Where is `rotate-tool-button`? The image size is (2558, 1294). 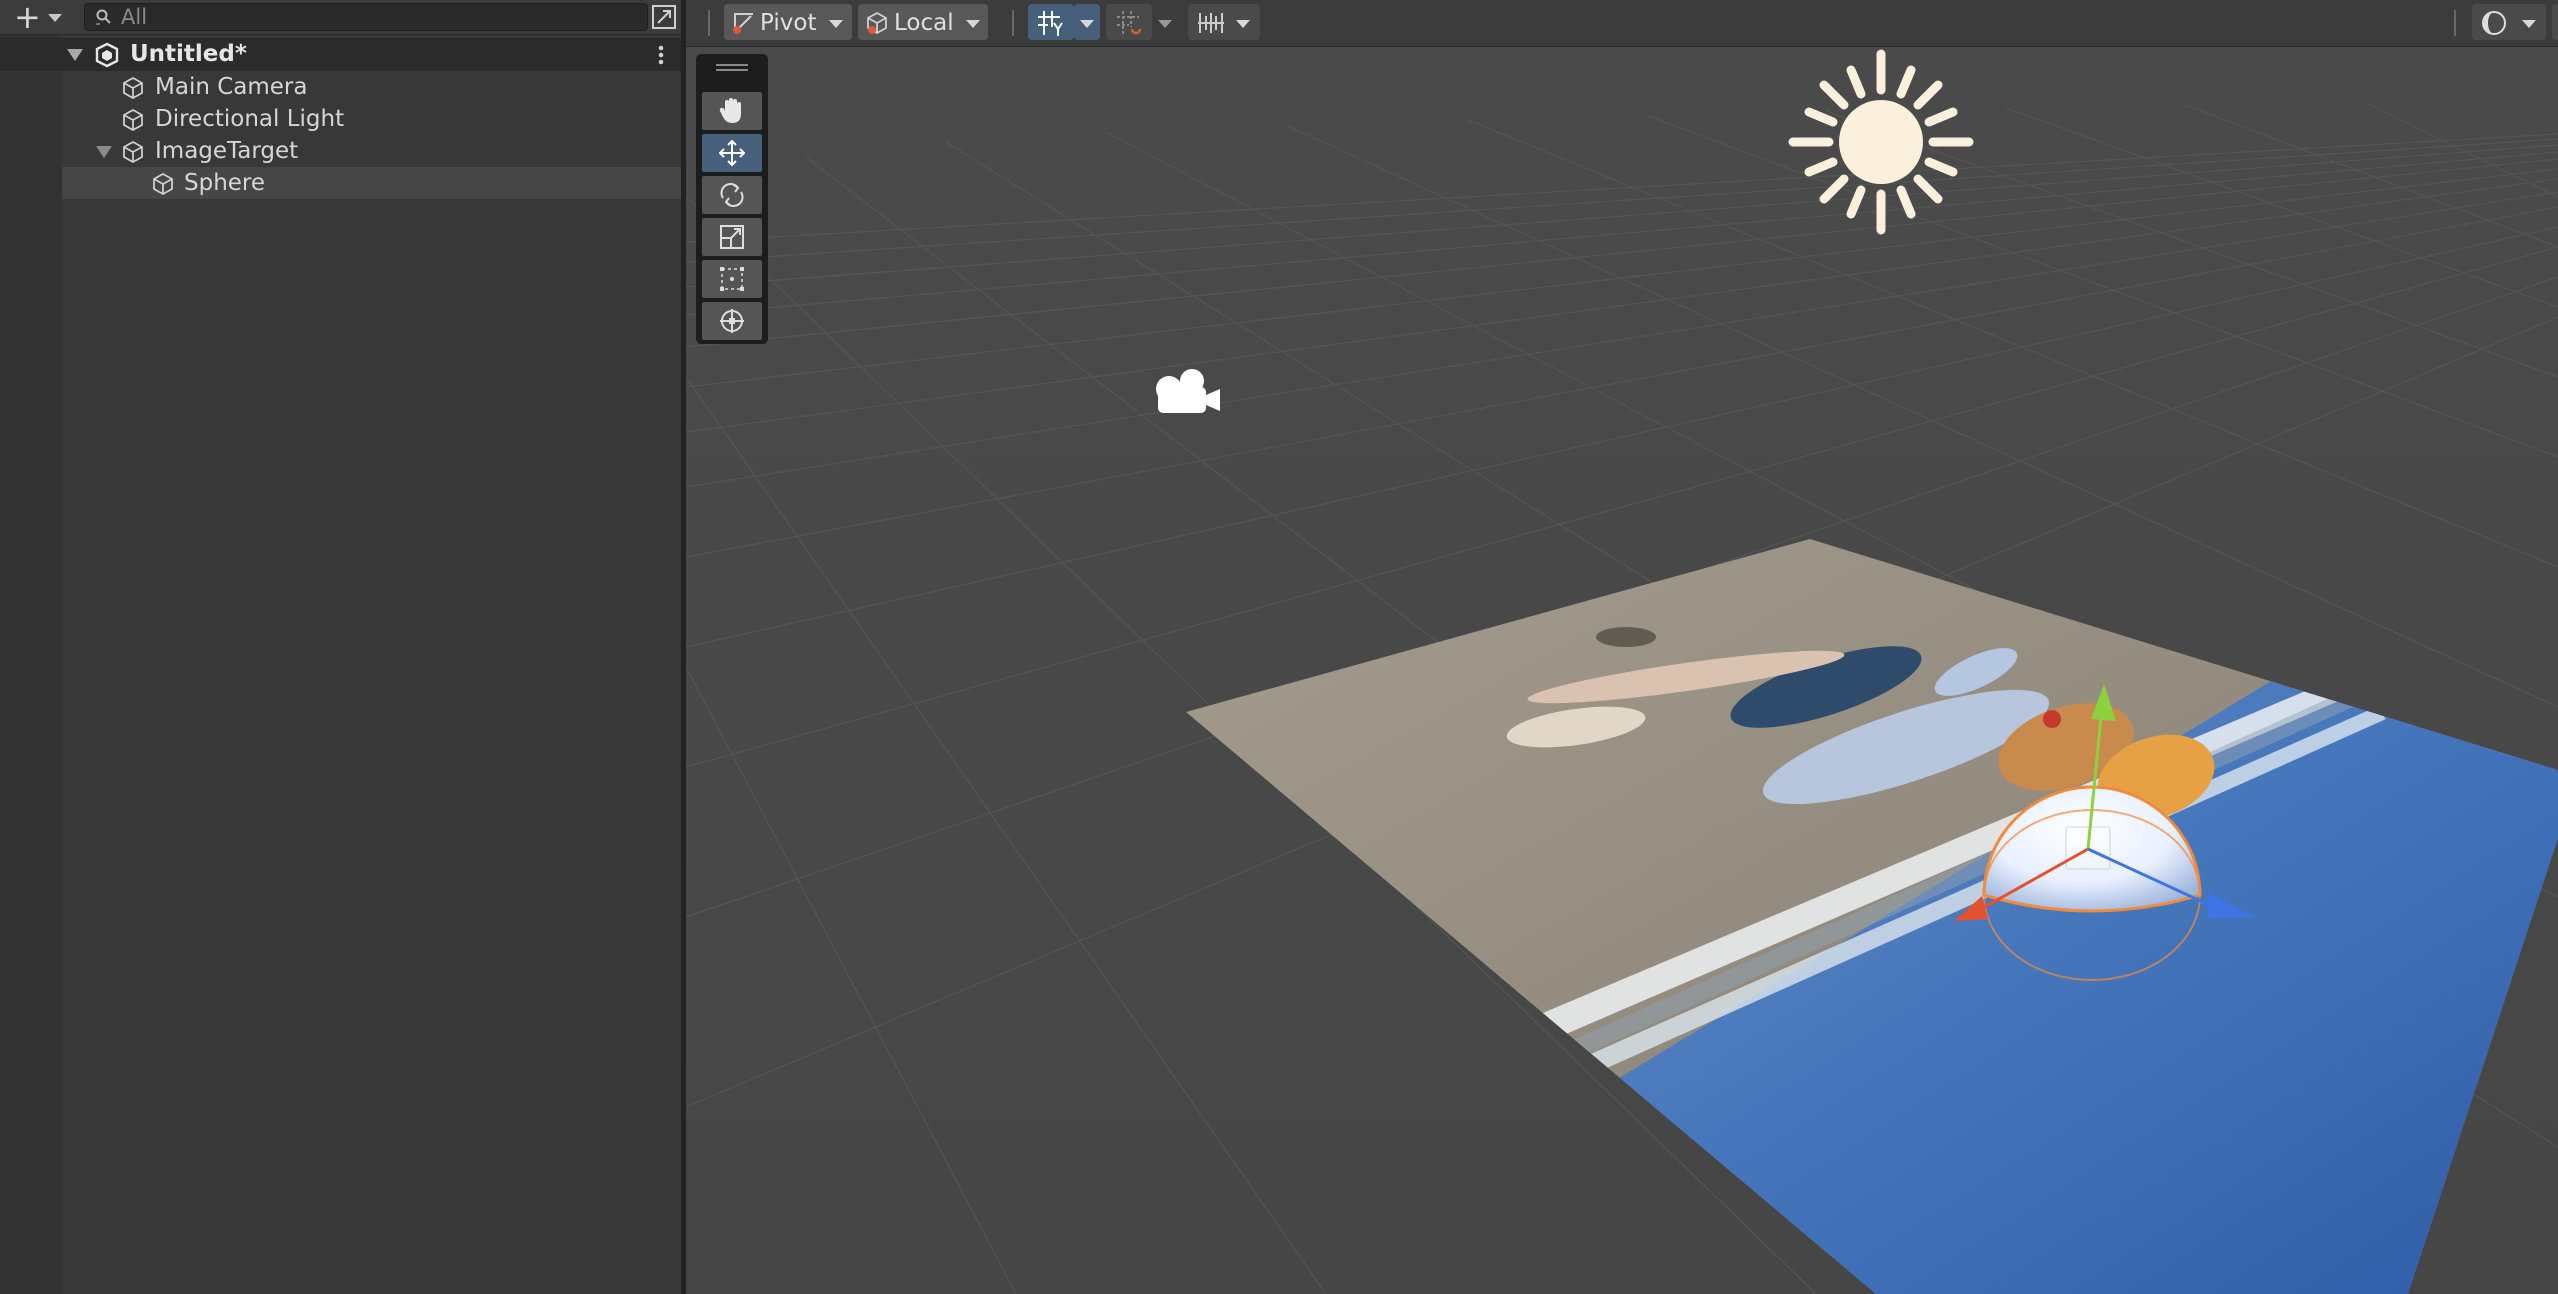 rotate-tool-button is located at coordinates (732, 195).